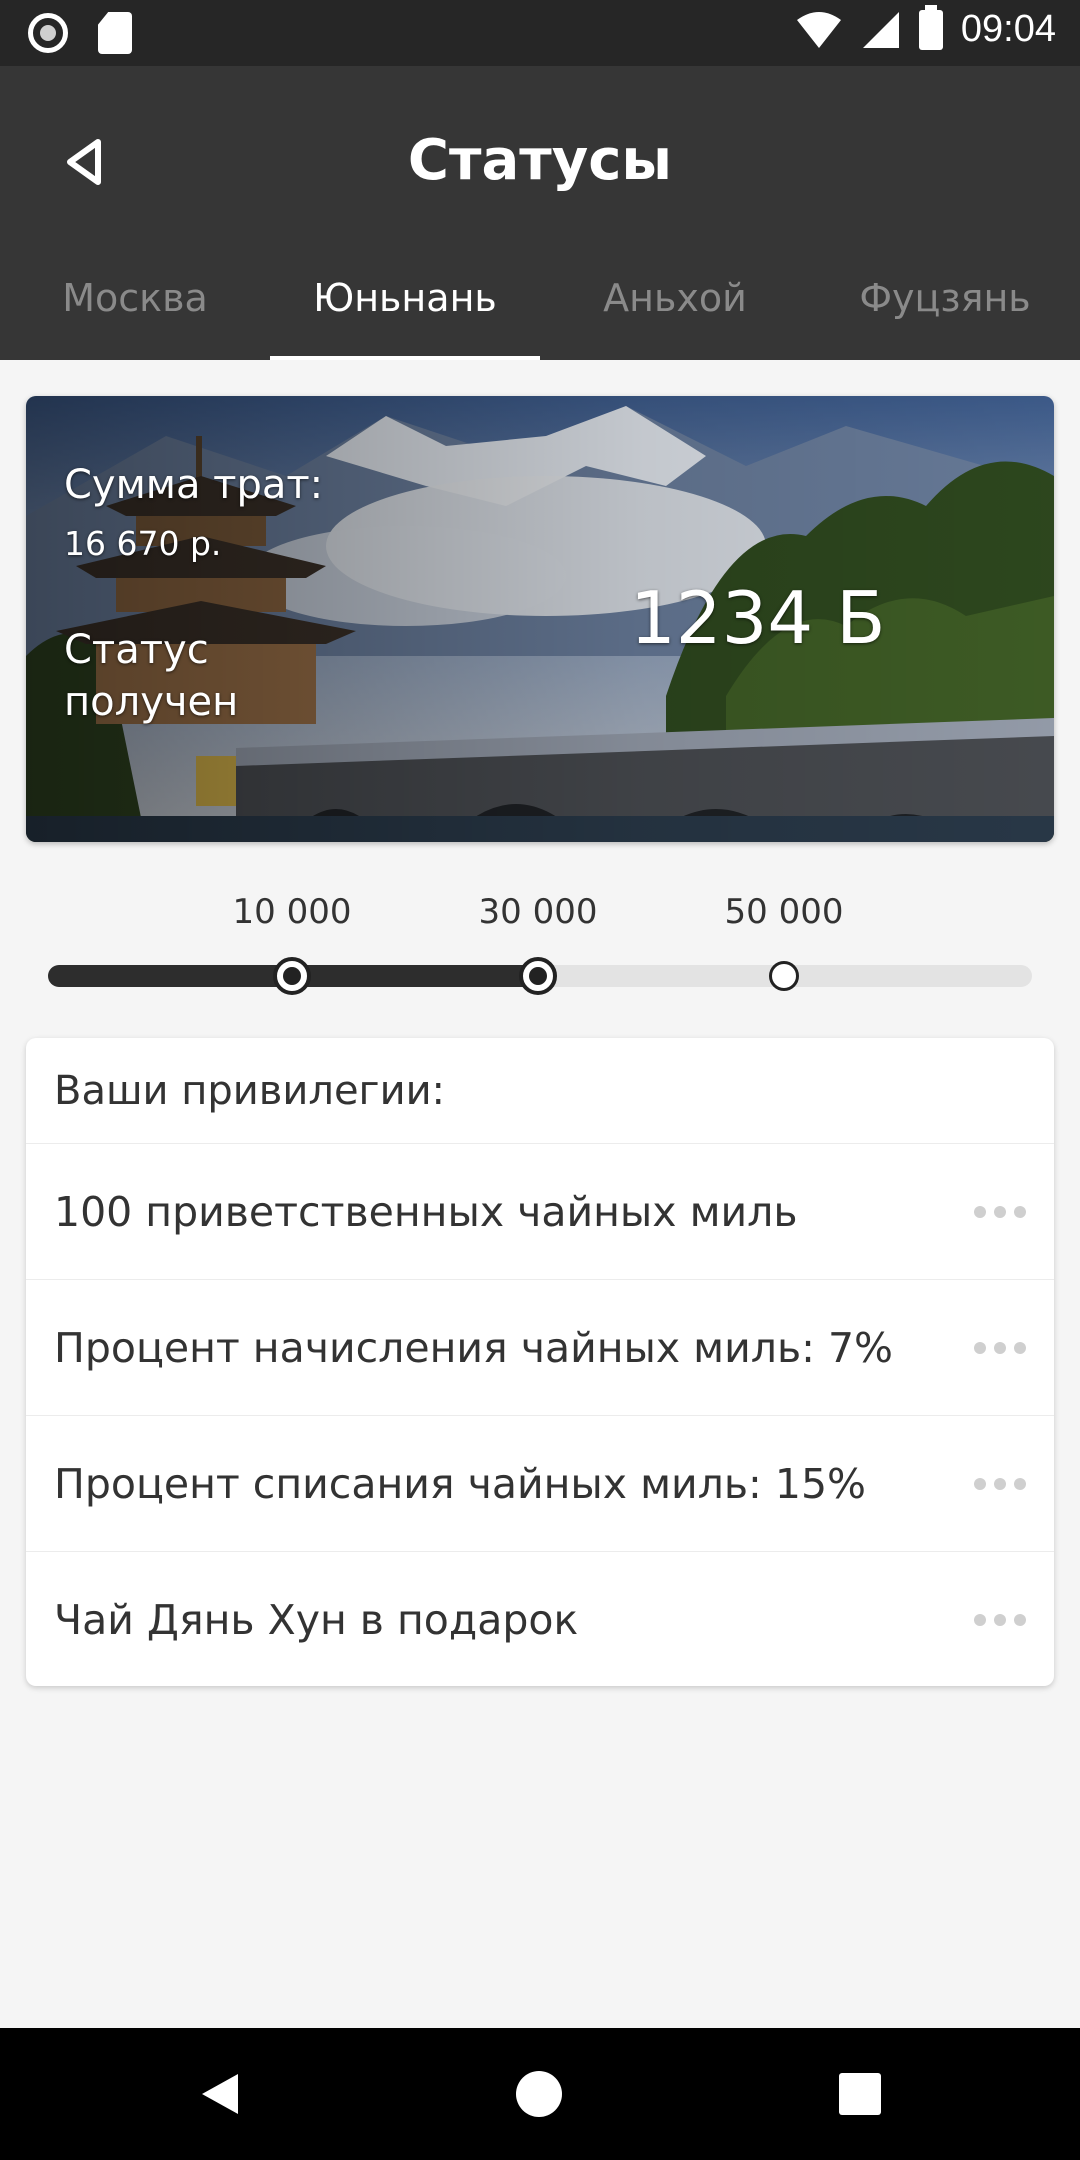 The height and width of the screenshot is (2160, 1080). I want to click on nav-back-icon, so click(220, 2094).